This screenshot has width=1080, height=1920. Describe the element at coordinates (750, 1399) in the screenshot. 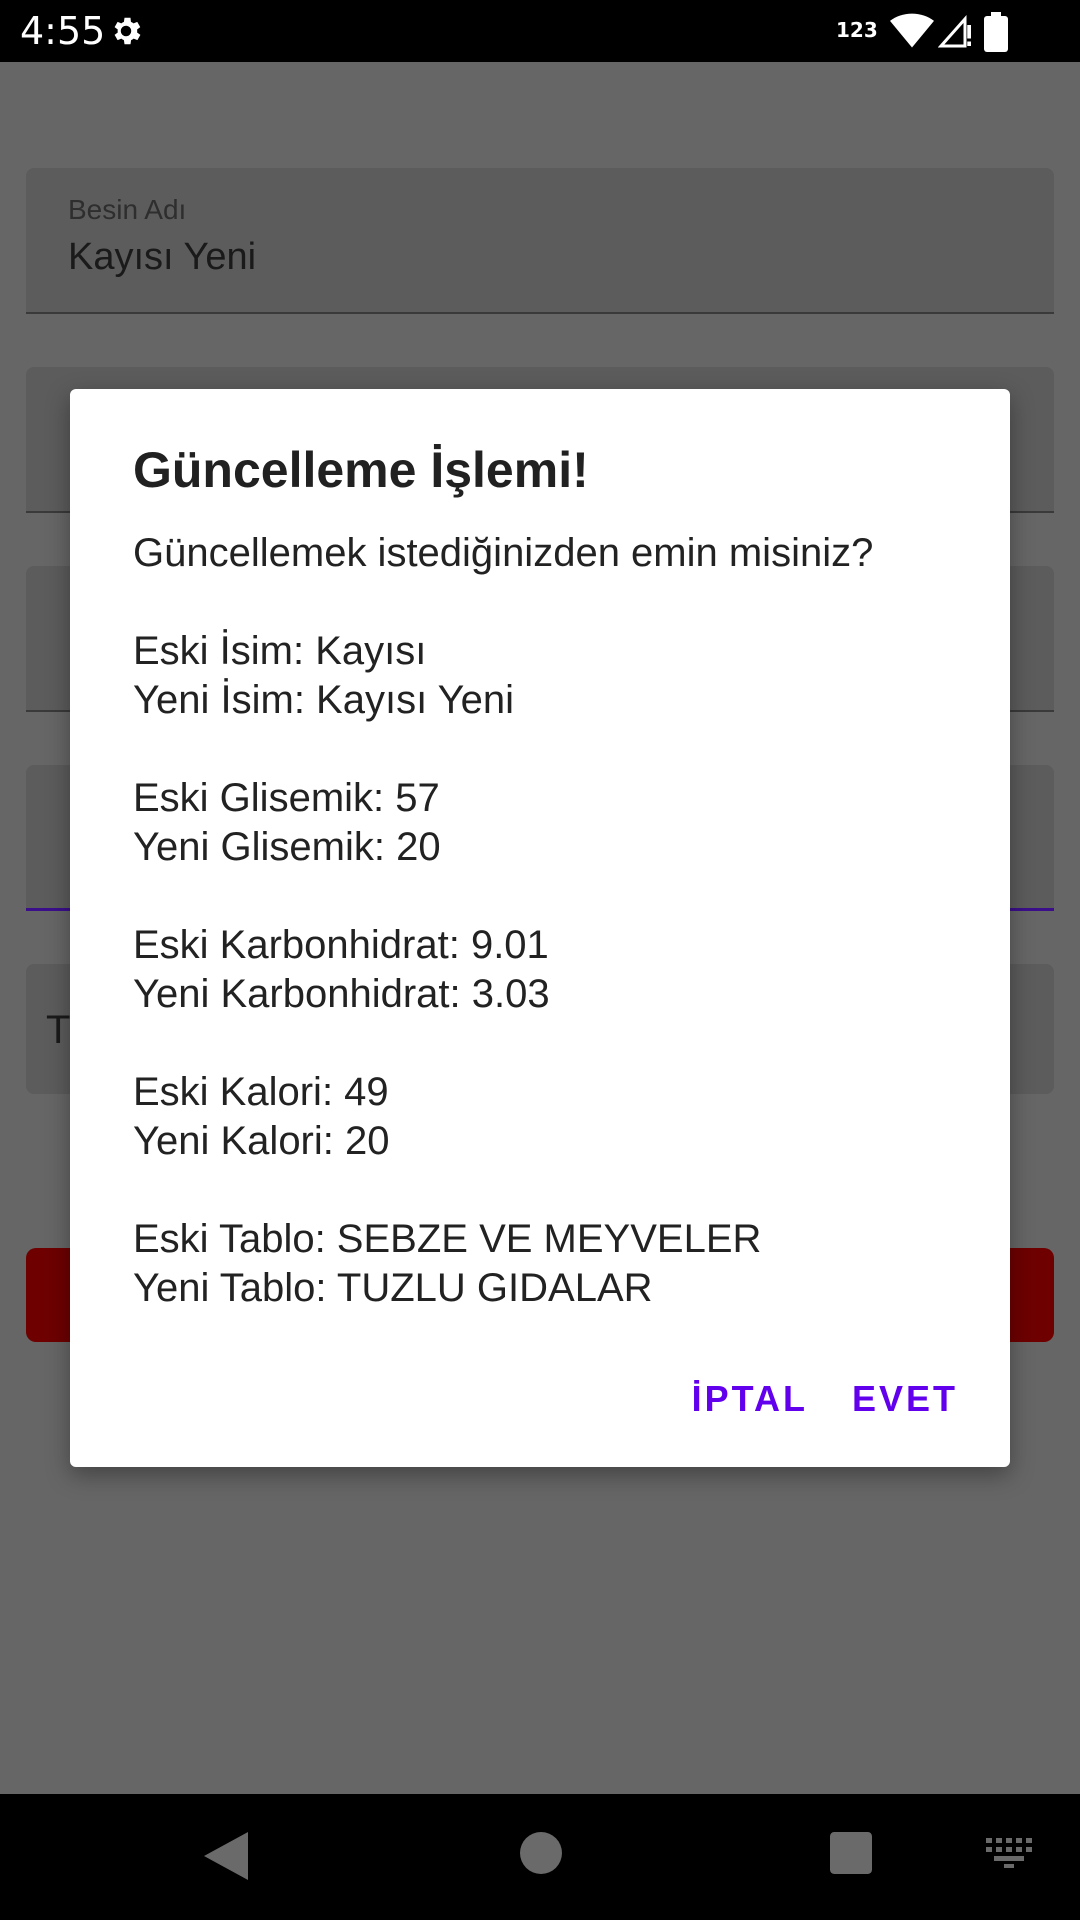

I see `cancel-button: İPTAL` at that location.